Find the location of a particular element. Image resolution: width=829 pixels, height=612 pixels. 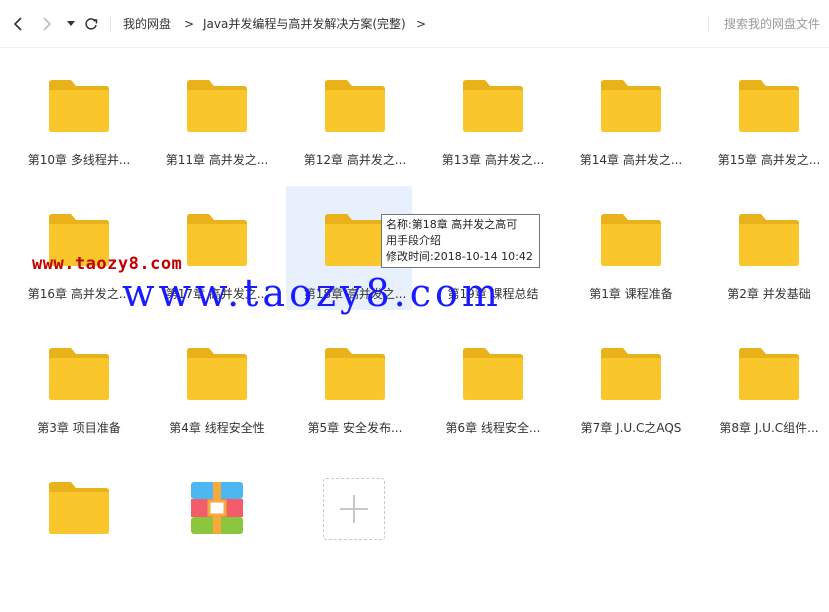

folder-item: 第7章 J.U.C之AQS is located at coordinates (631, 413).